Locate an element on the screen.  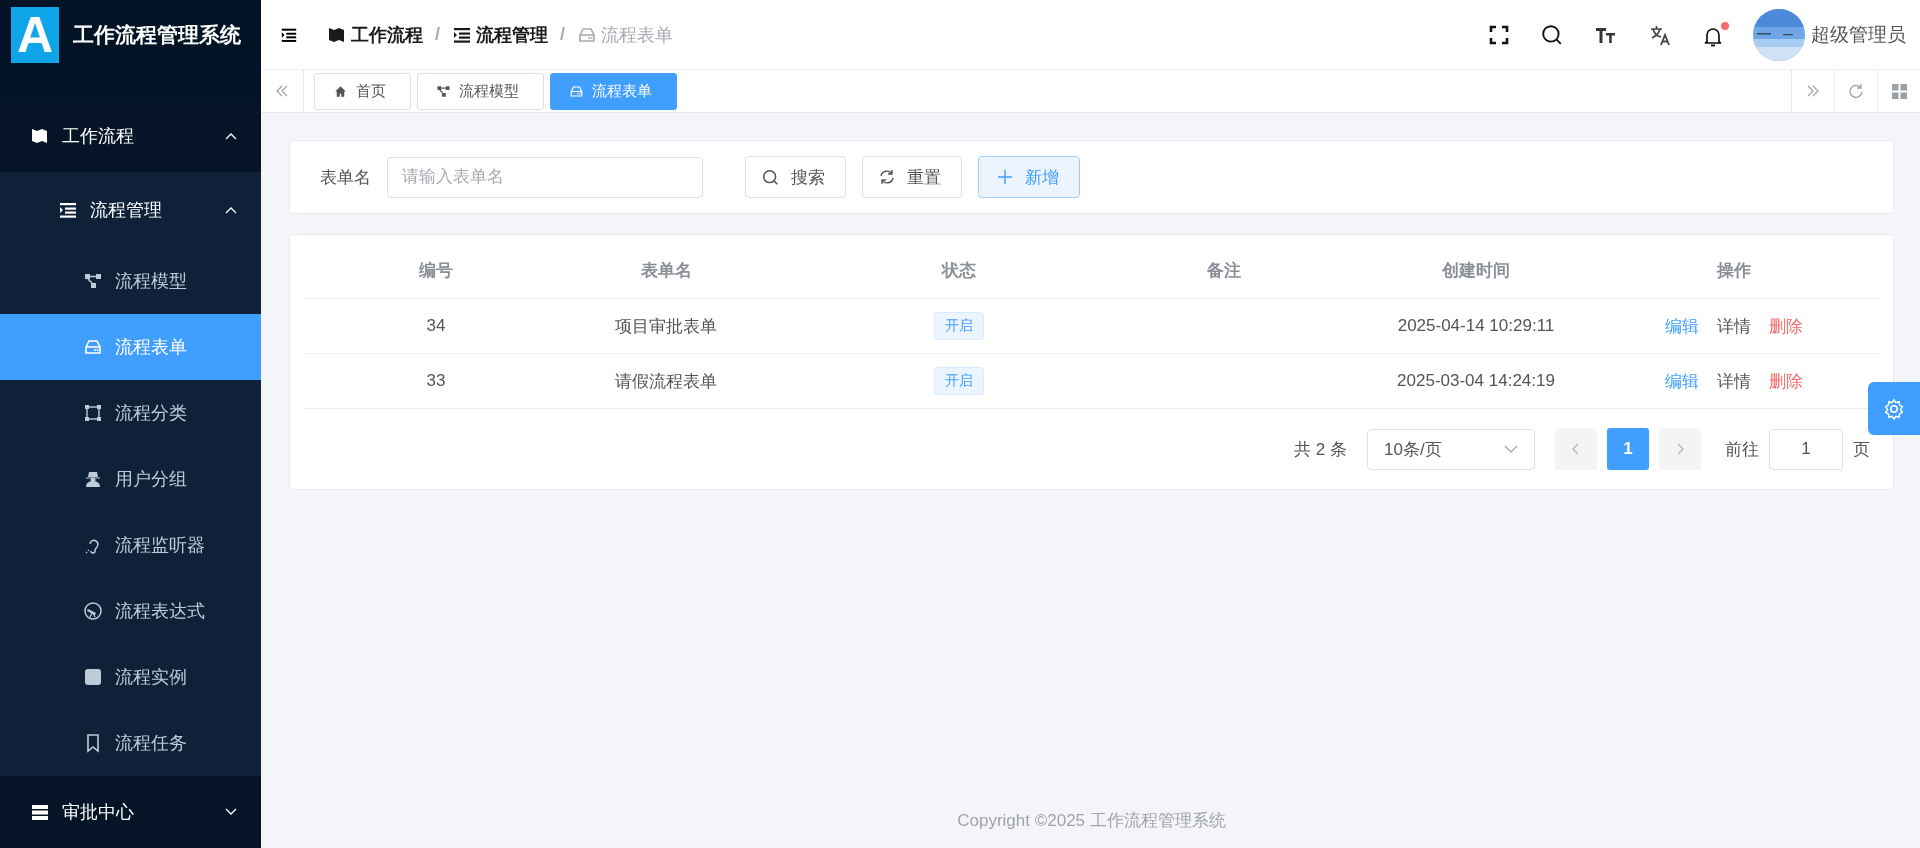
settings-button is located at coordinates (1894, 408).